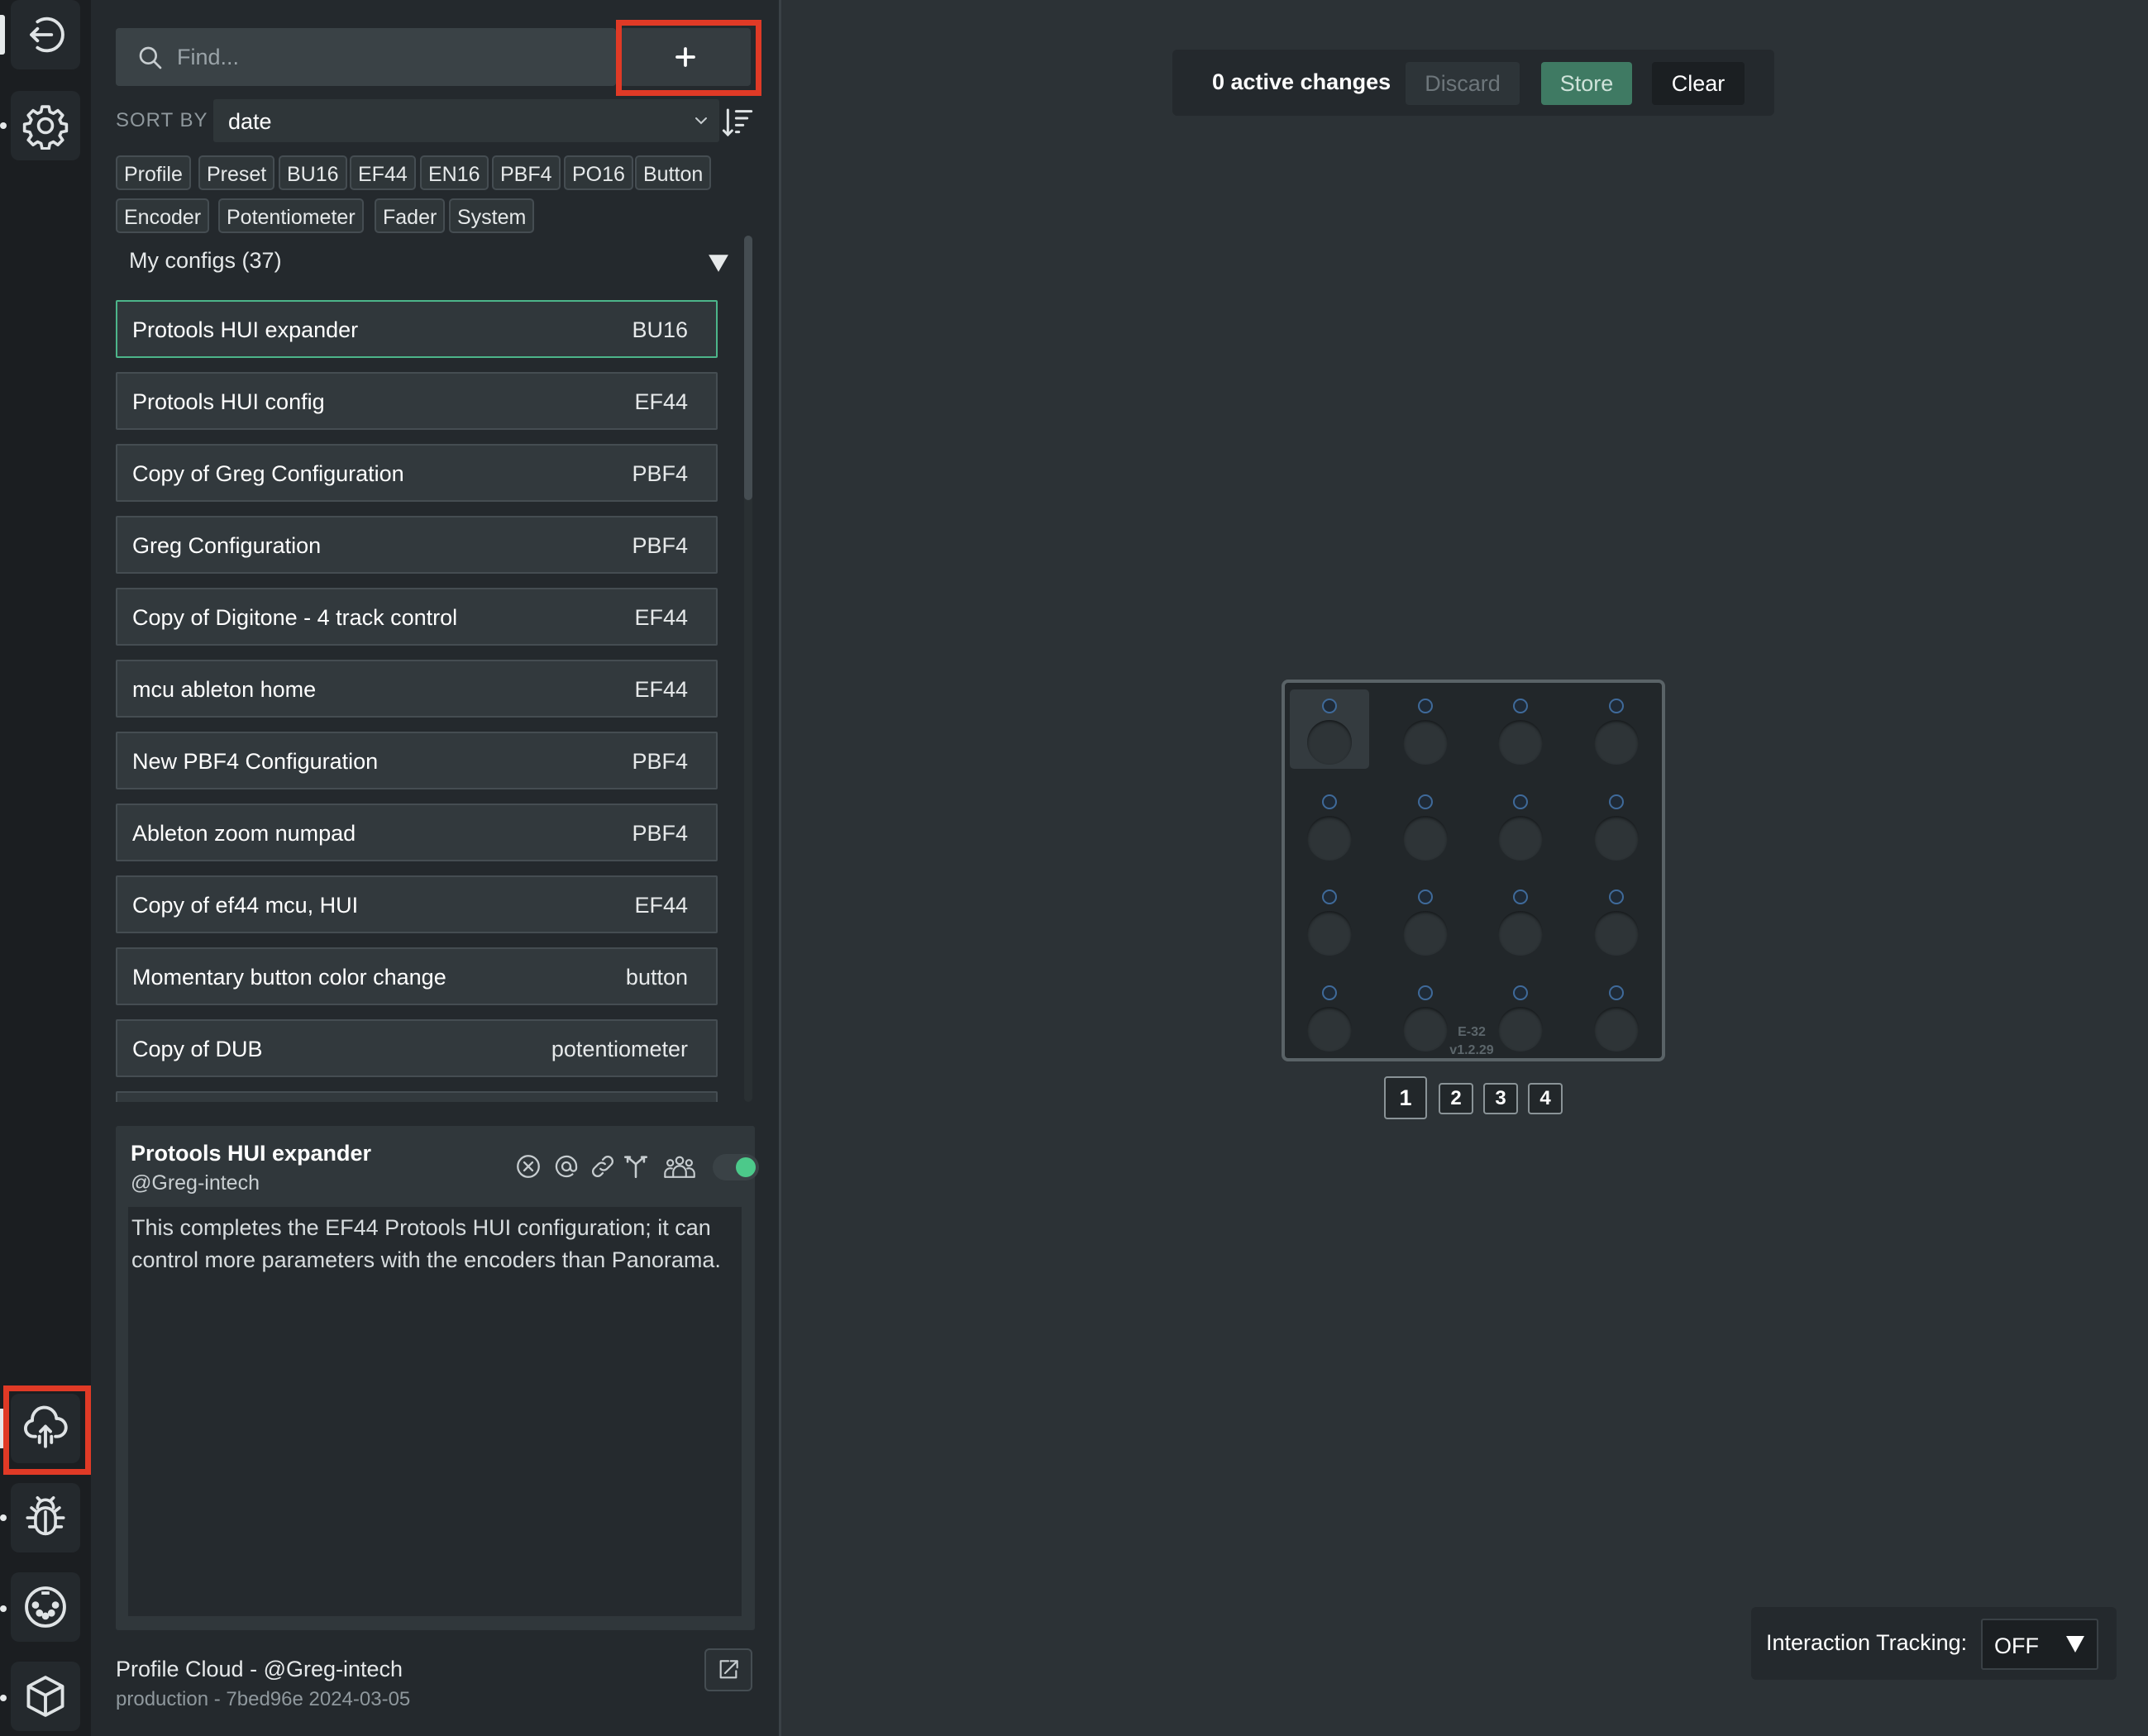 The image size is (2148, 1736). I want to click on config-row: New PBF4 Configuration PBF4, so click(417, 760).